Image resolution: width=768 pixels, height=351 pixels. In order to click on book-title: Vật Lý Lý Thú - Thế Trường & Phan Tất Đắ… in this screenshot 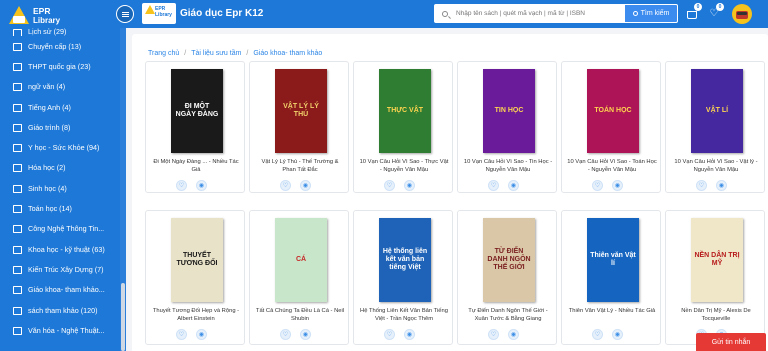, I will do `click(300, 166)`.